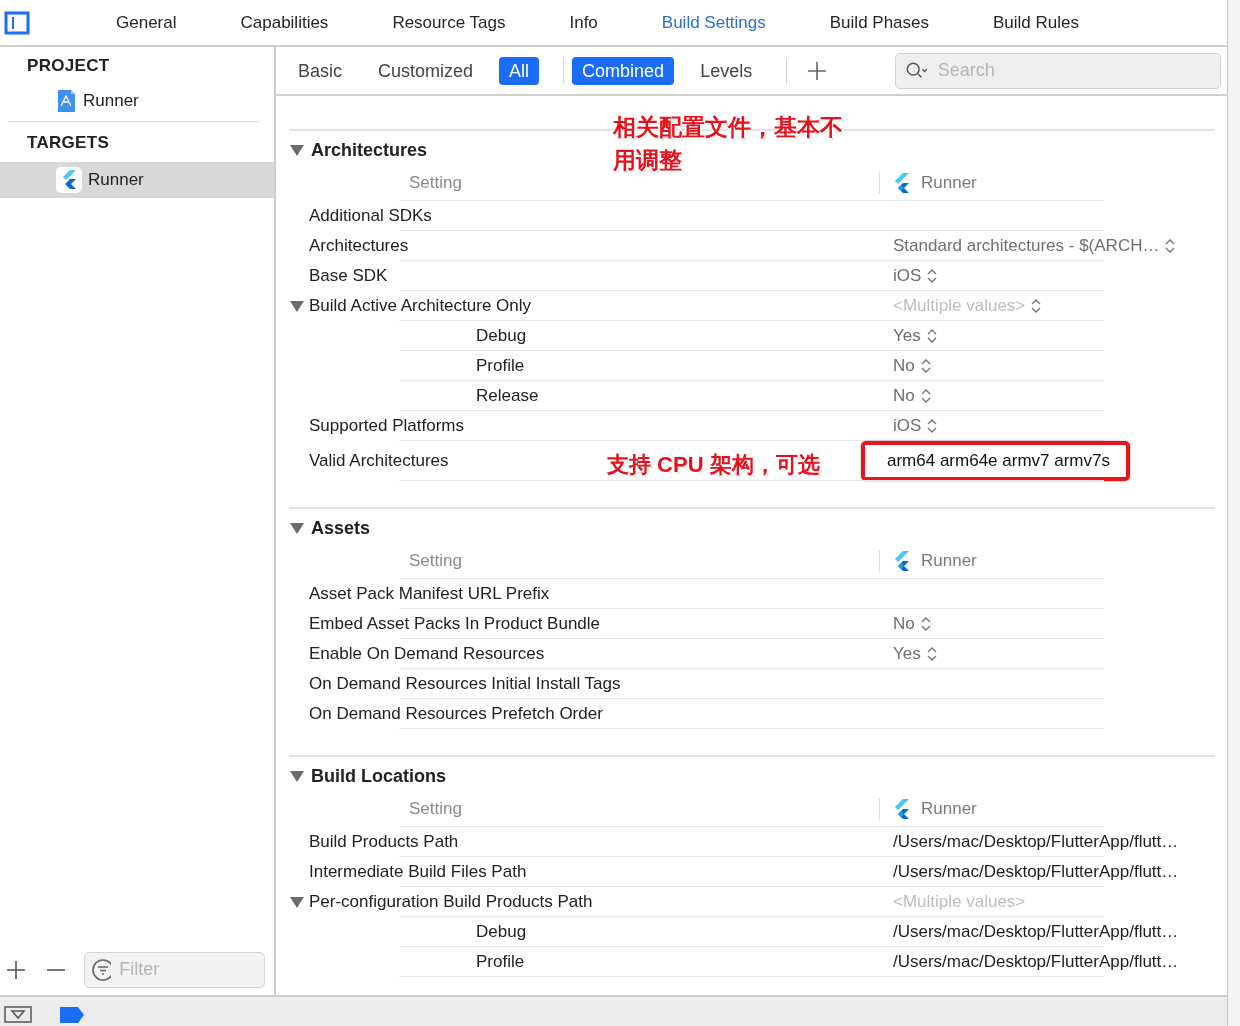 The image size is (1240, 1026). What do you see at coordinates (320, 70) in the screenshot?
I see `scope-tab: Basic` at bounding box center [320, 70].